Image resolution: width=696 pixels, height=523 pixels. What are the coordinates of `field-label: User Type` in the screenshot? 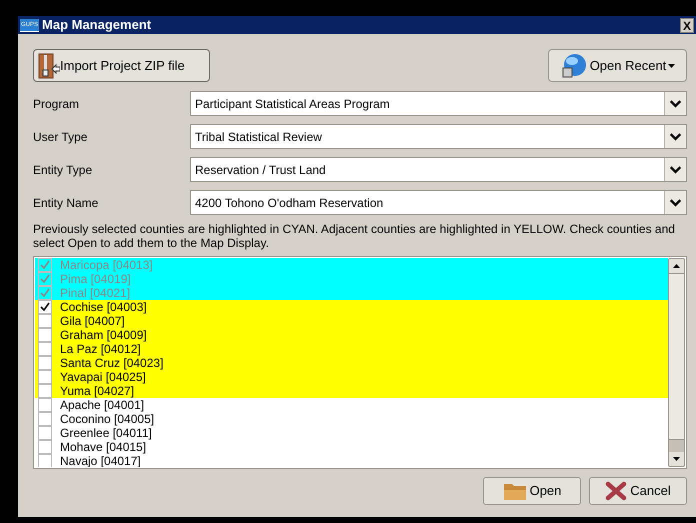 It's located at (60, 137).